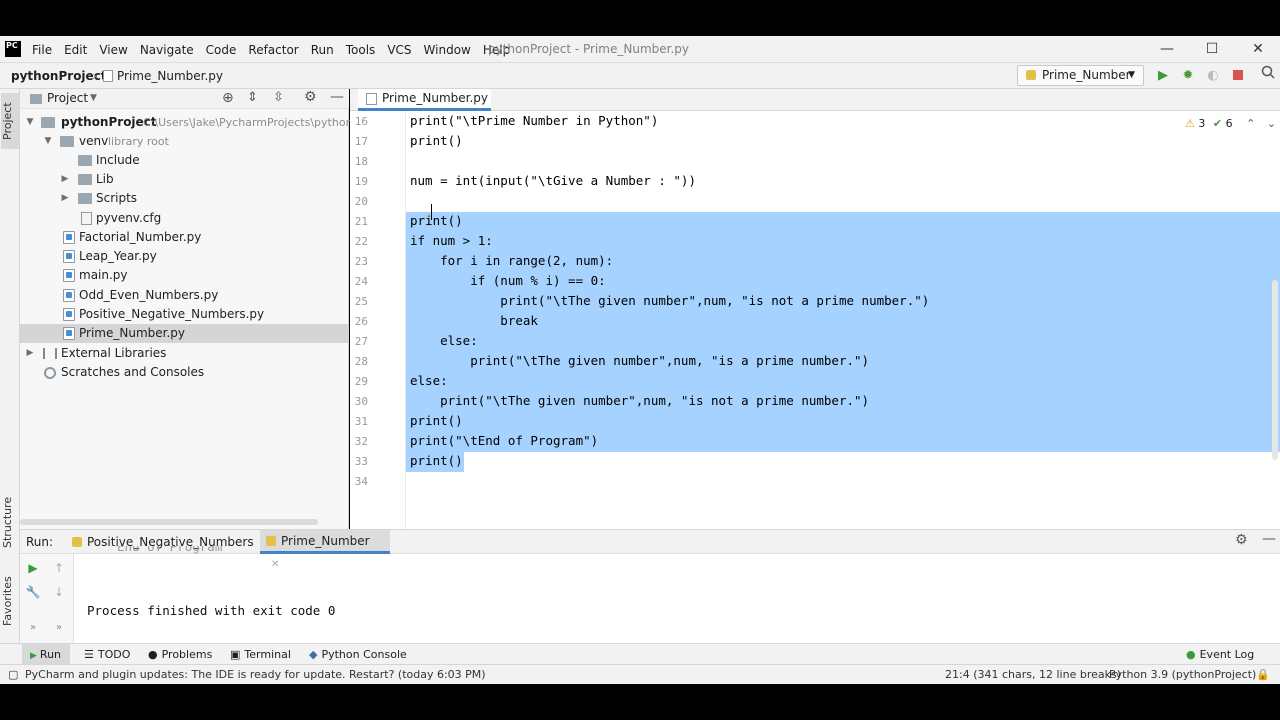 This screenshot has width=1280, height=720. Describe the element at coordinates (1188, 76) in the screenshot. I see `debug-icon: ✹` at that location.